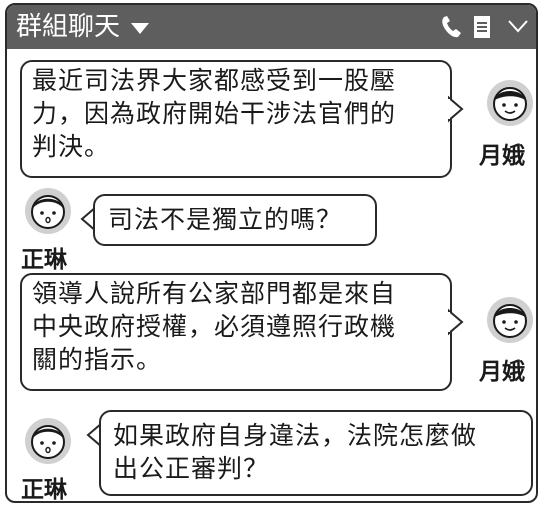  I want to click on caret-down-icon, so click(140, 28).